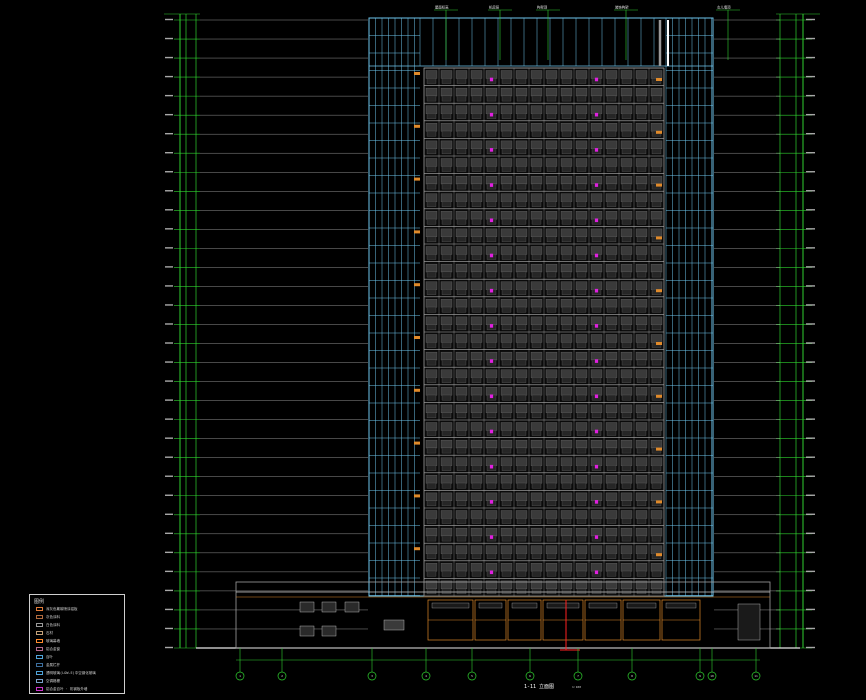 This screenshot has width=866, height=700. Describe the element at coordinates (659, 291) in the screenshot. I see `edge-tag-right` at that location.